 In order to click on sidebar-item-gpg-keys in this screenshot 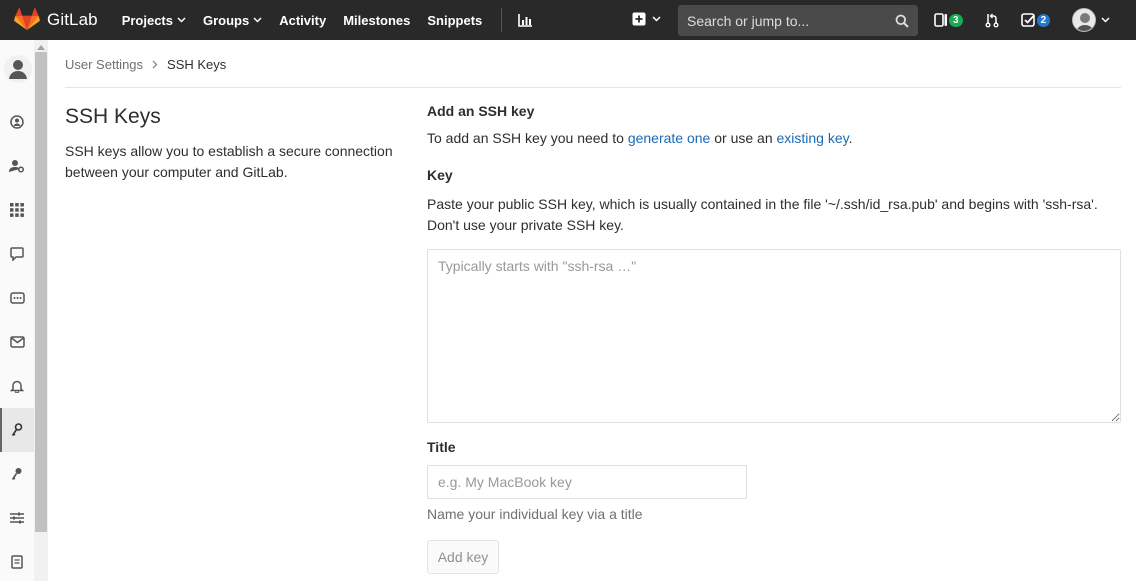, I will do `click(17, 474)`.